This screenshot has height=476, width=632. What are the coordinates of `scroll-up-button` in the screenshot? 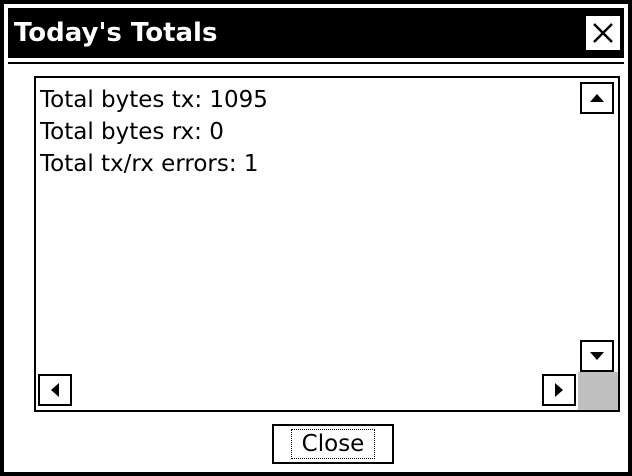 It's located at (597, 98).